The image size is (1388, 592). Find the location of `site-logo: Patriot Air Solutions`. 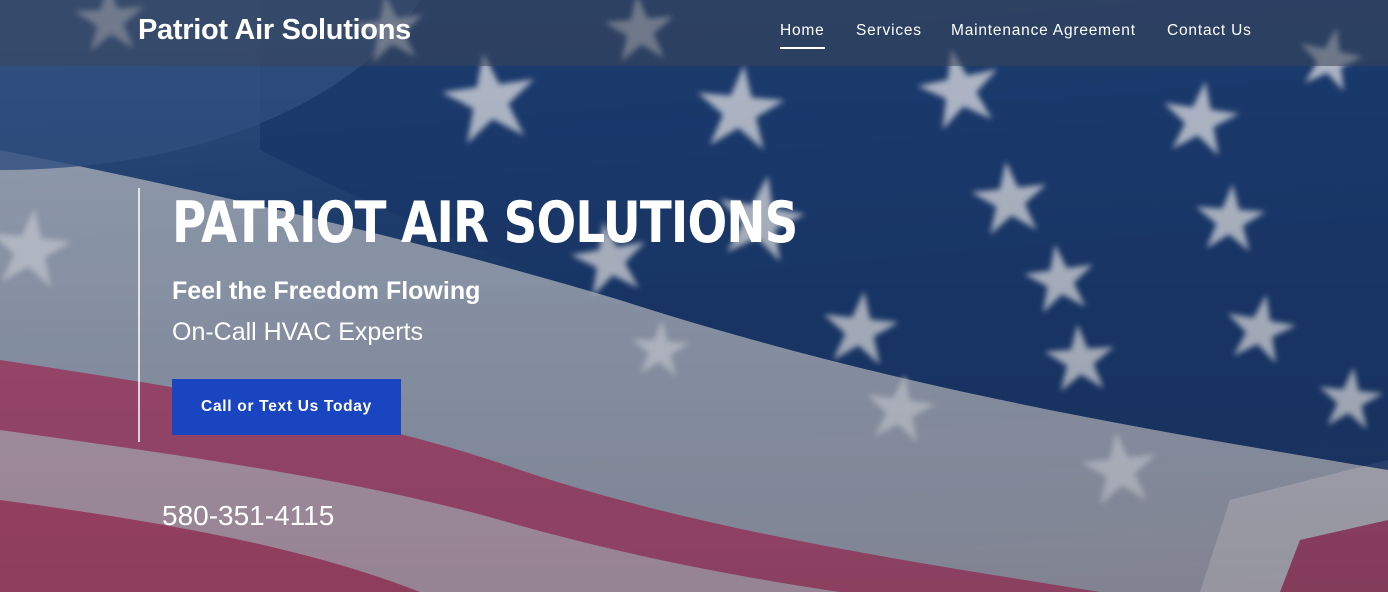

site-logo: Patriot Air Solutions is located at coordinates (274, 30).